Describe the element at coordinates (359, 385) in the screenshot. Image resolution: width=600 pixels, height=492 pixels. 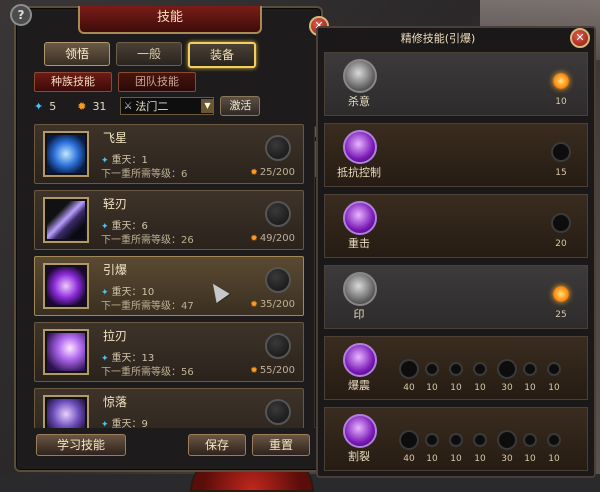
I see `refine-label: 爆震` at that location.